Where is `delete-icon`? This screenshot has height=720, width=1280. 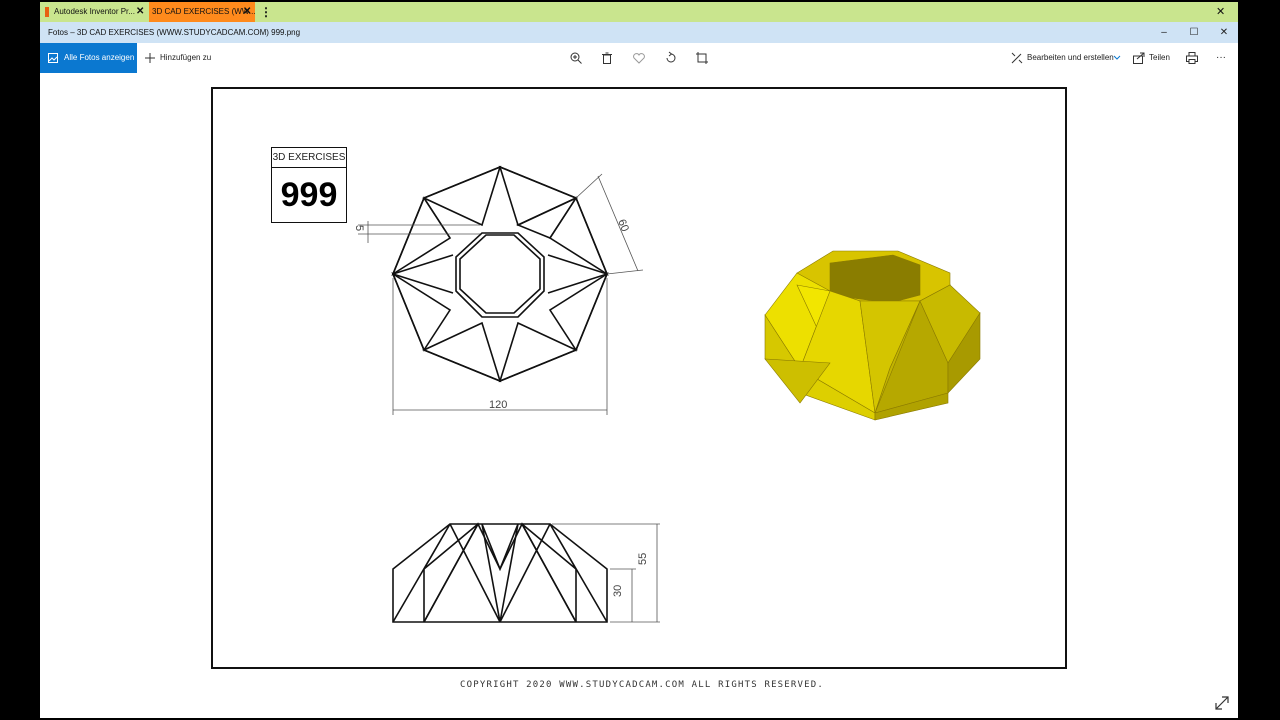 delete-icon is located at coordinates (607, 58).